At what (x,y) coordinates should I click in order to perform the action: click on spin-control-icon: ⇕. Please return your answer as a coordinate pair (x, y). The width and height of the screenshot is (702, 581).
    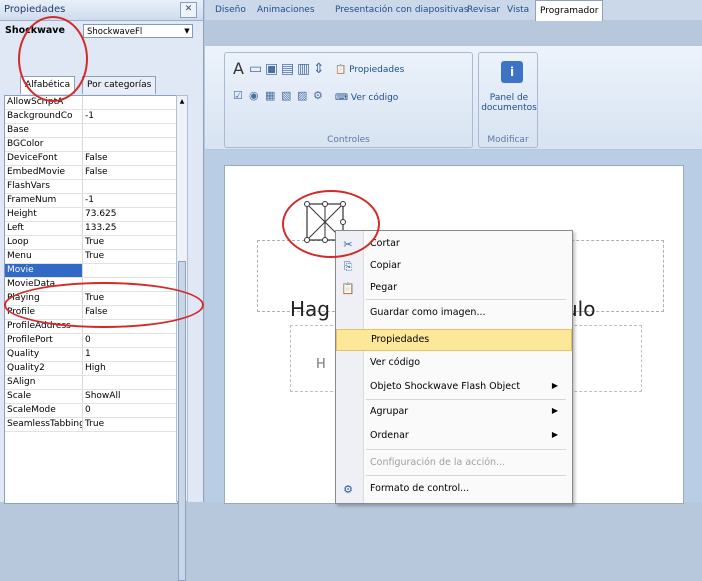
    Looking at the image, I should click on (319, 69).